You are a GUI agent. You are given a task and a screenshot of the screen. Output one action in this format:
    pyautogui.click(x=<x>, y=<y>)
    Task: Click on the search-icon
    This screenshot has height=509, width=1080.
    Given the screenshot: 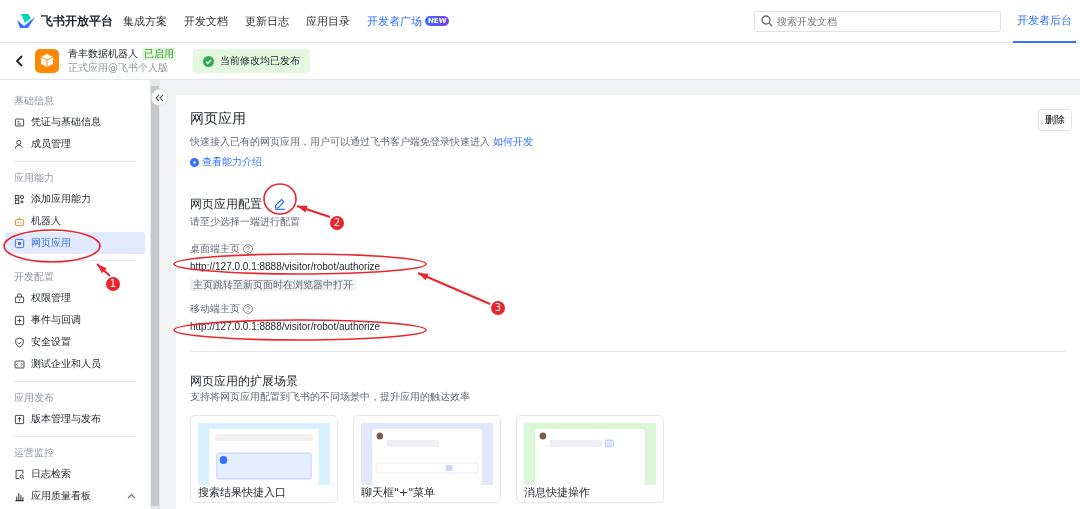 What is the action you would take?
    pyautogui.click(x=767, y=21)
    